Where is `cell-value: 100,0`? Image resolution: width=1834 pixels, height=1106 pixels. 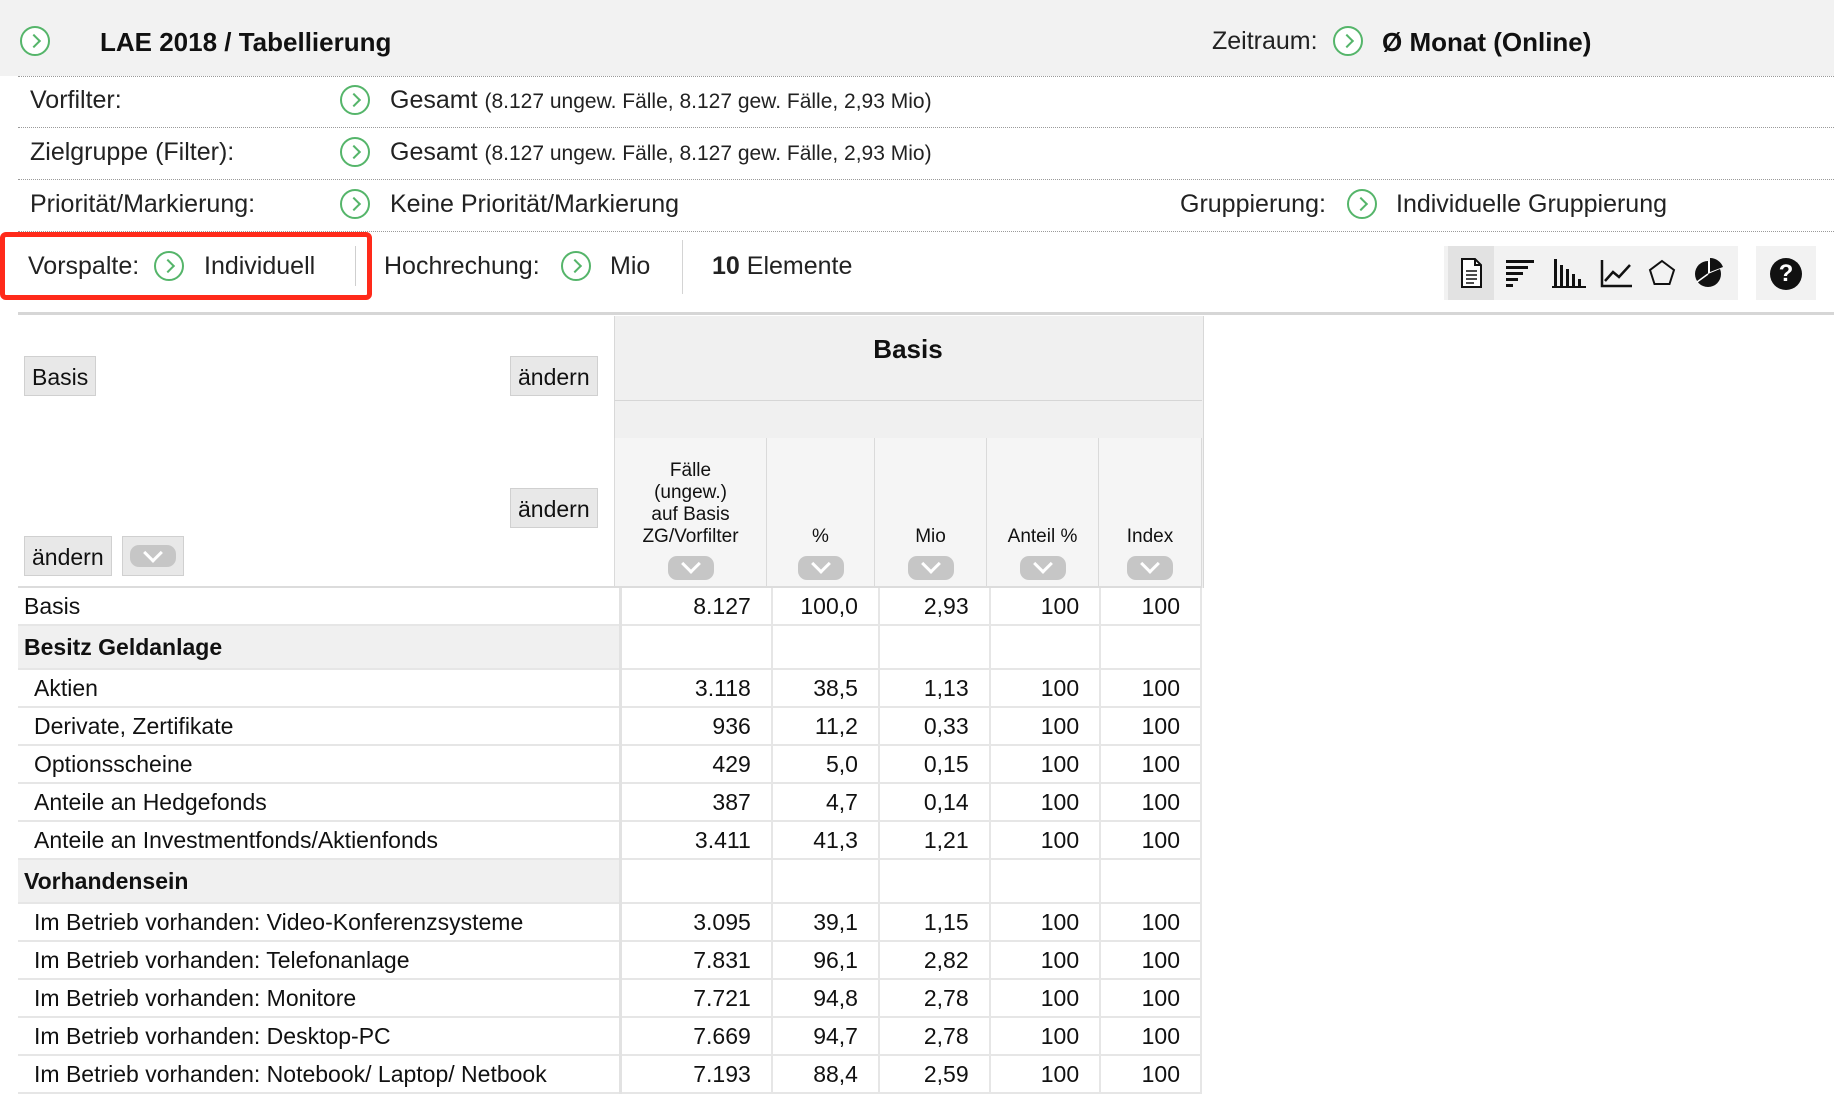
cell-value: 100,0 is located at coordinates (825, 607).